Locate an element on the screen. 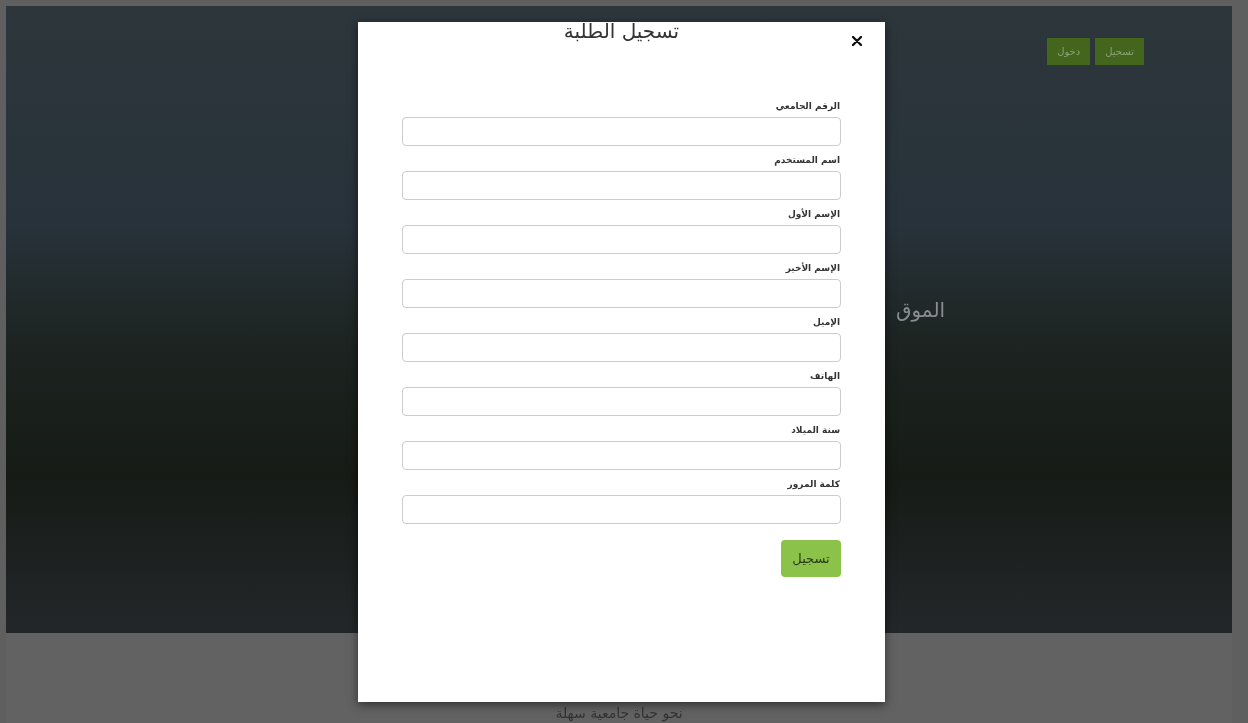 The image size is (1248, 723). field-label: الهاتف is located at coordinates (825, 376).